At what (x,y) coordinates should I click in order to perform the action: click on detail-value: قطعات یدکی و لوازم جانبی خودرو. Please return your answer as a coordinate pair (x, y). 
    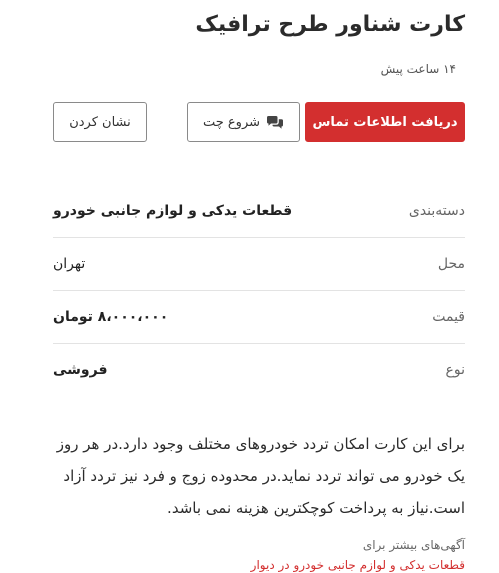
    Looking at the image, I should click on (172, 211).